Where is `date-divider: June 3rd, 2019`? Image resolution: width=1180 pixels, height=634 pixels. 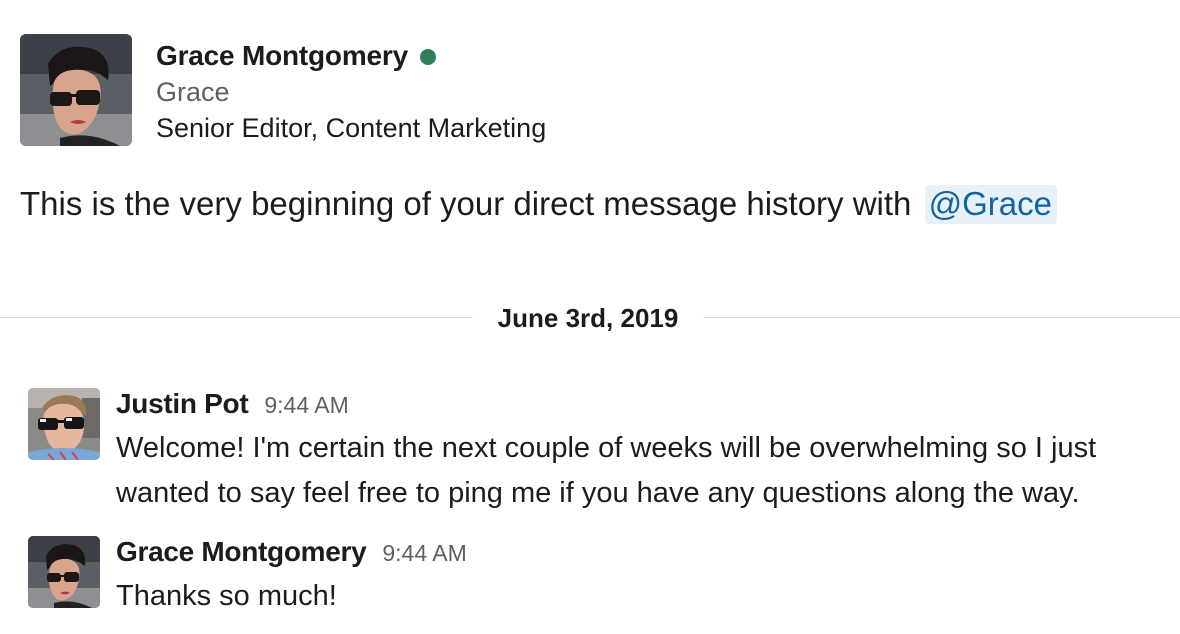
date-divider: June 3rd, 2019 is located at coordinates (590, 318).